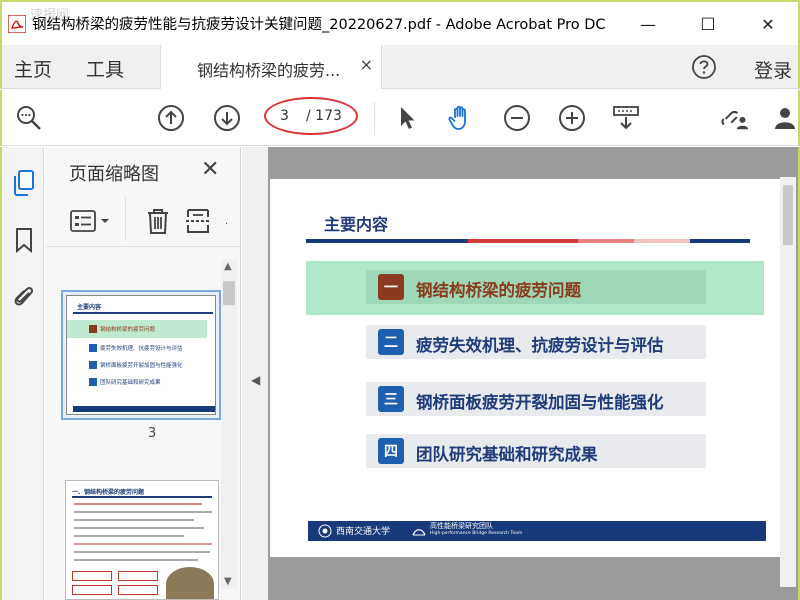  I want to click on document-tab: 钢结构桥梁的疲劳... ×, so click(271, 67).